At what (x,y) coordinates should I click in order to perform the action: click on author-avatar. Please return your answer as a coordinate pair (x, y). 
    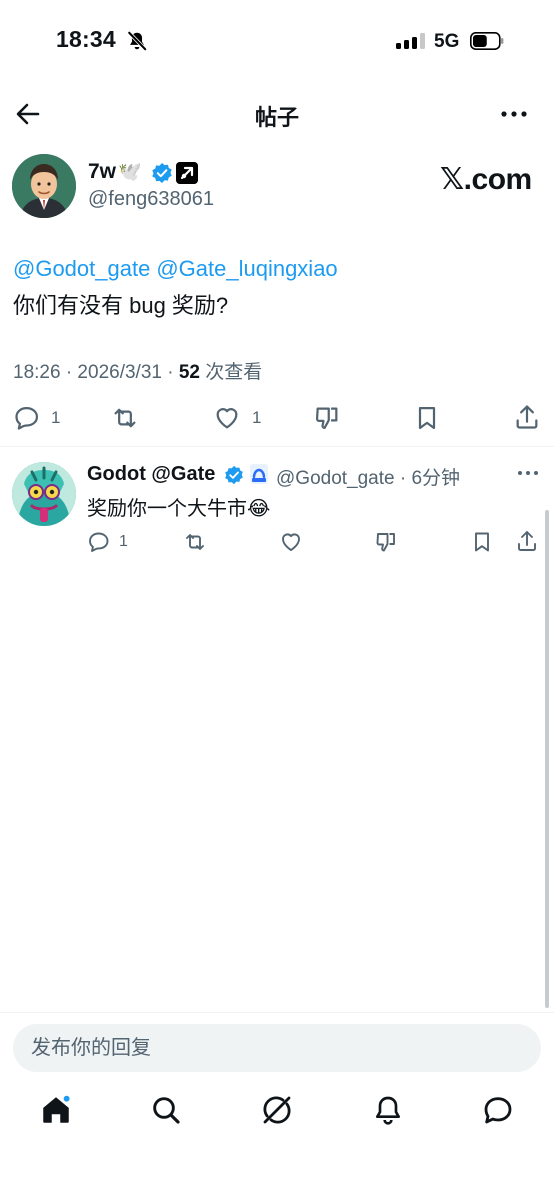
    Looking at the image, I should click on (44, 186).